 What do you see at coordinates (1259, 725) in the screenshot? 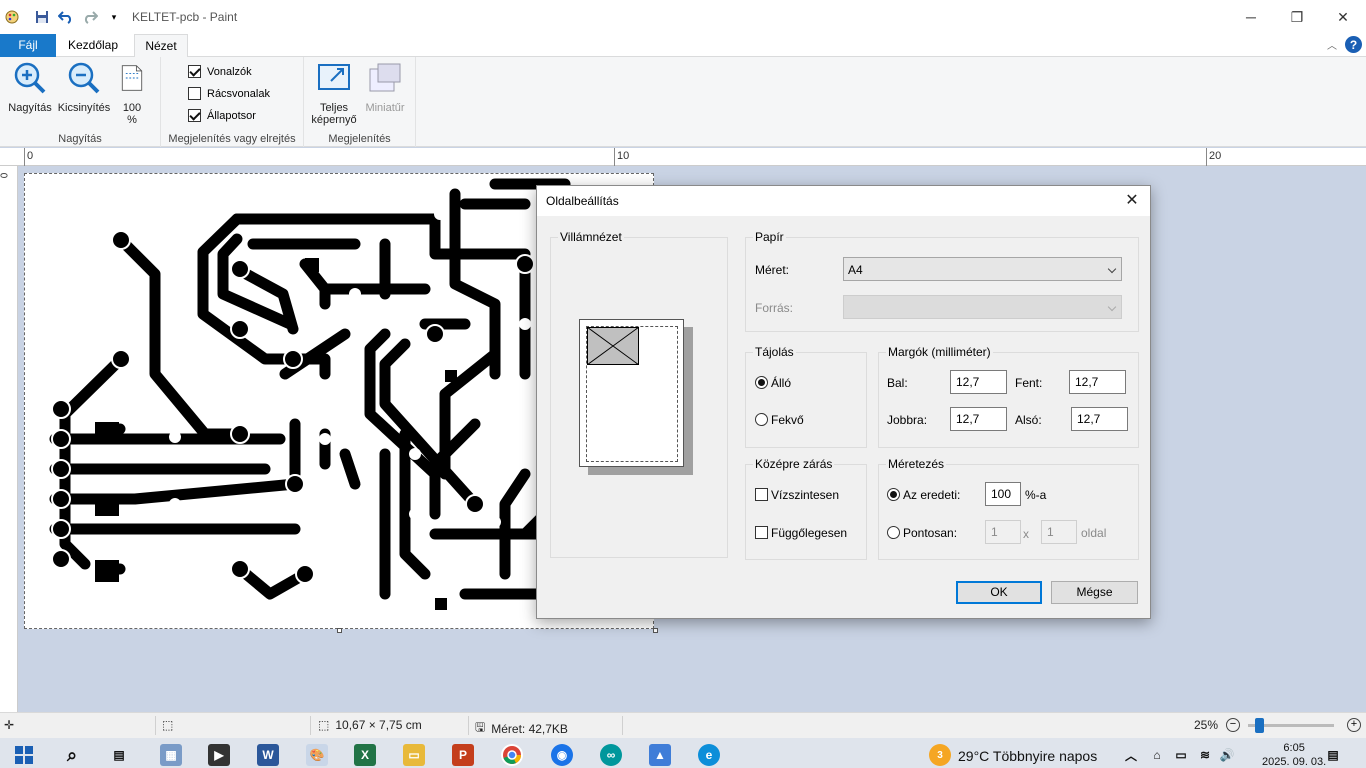
I see `zoom-slider-thumb` at bounding box center [1259, 725].